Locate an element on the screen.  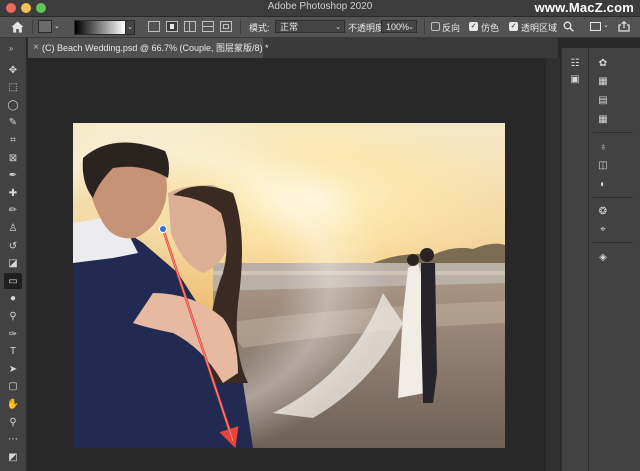
workspace-icon is located at coordinates (595, 26).